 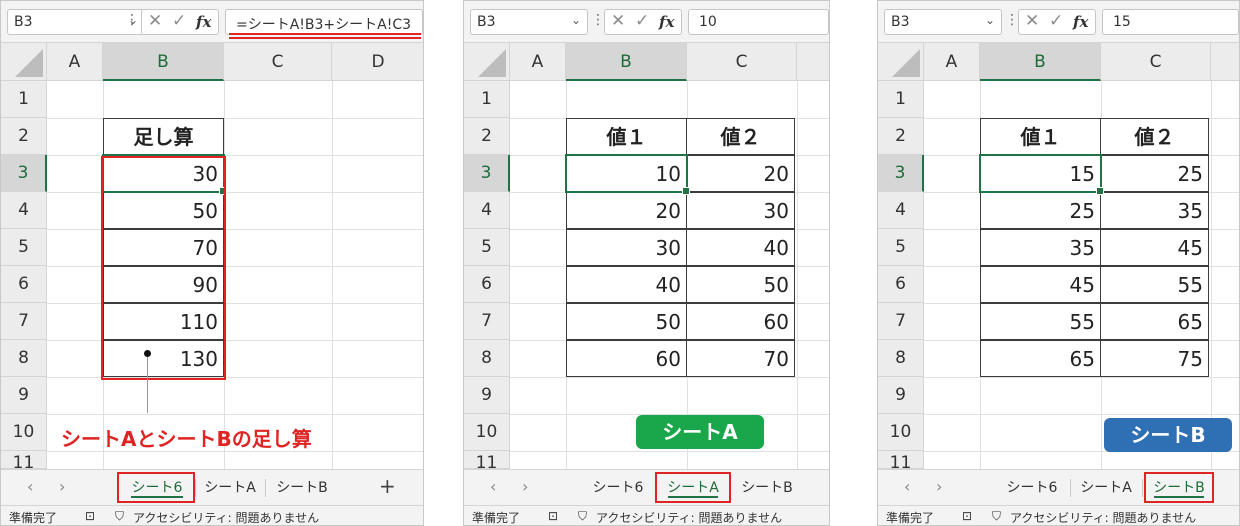 I want to click on table-header-cell: 足し算, so click(x=163, y=136).